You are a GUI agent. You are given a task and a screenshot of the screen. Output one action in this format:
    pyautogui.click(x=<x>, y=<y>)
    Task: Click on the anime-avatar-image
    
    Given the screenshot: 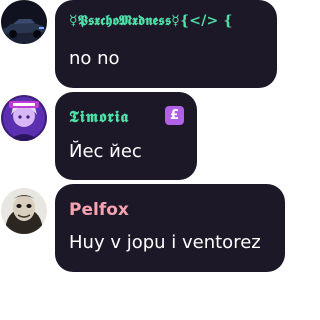 What is the action you would take?
    pyautogui.click(x=24, y=118)
    